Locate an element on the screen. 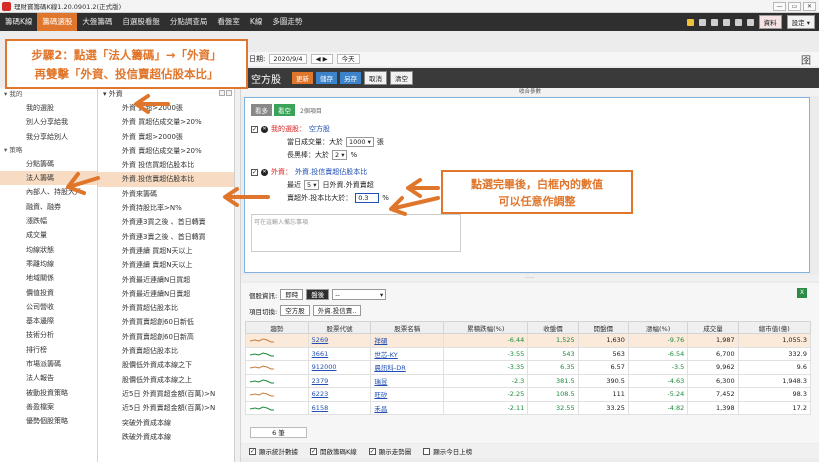  tree-item-advantage: 優勢個股策略 is located at coordinates (48, 421).